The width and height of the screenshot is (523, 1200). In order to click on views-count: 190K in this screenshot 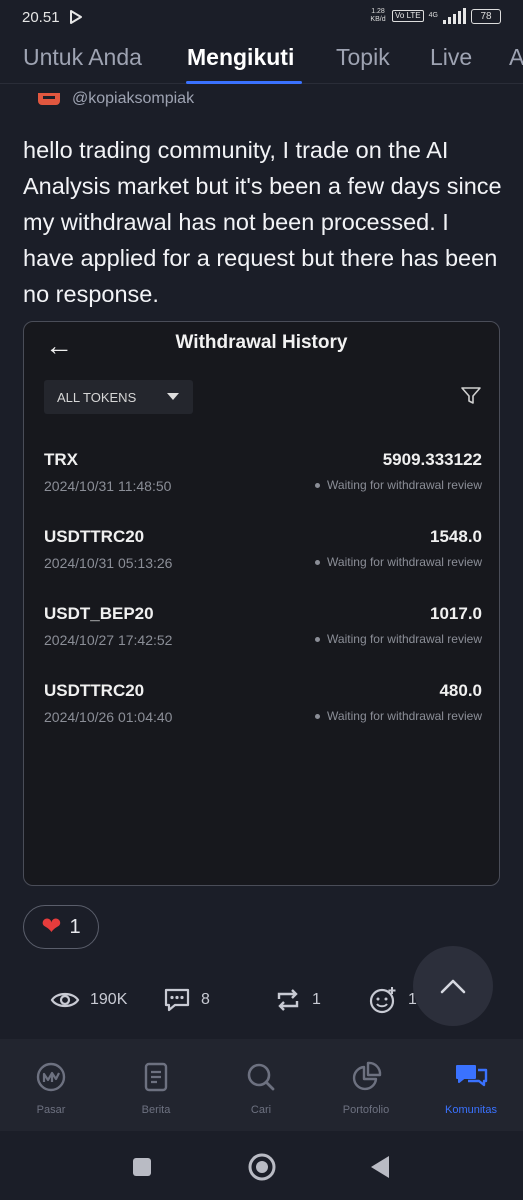, I will do `click(109, 999)`.